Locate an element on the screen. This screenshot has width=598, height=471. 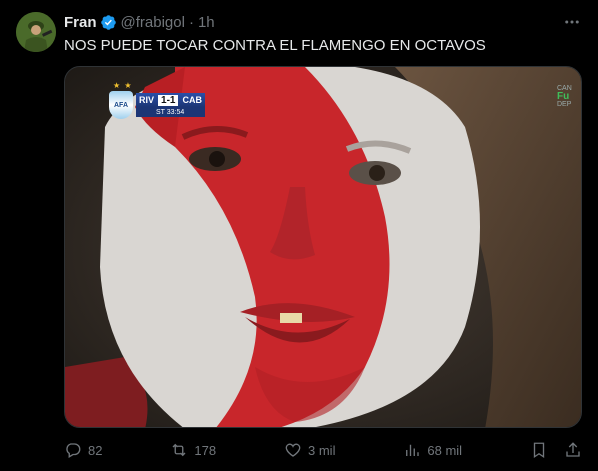
stars-icon: ★ ★ is located at coordinates (123, 85).